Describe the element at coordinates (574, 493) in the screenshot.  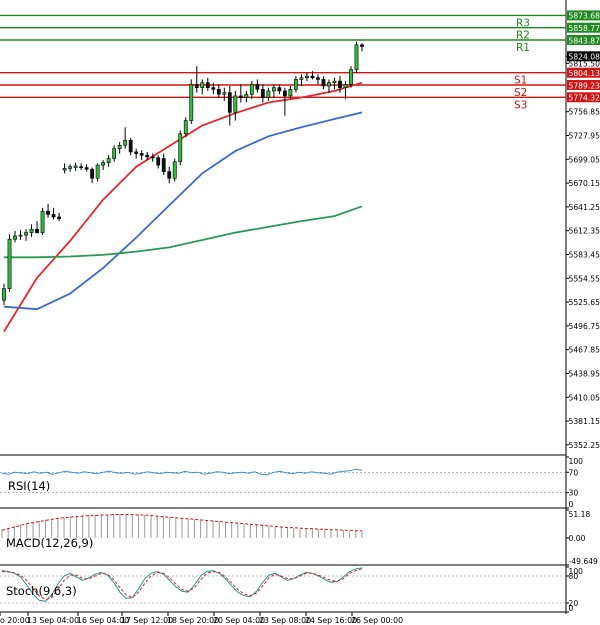
I see `rsi-tick-label: 30` at that location.